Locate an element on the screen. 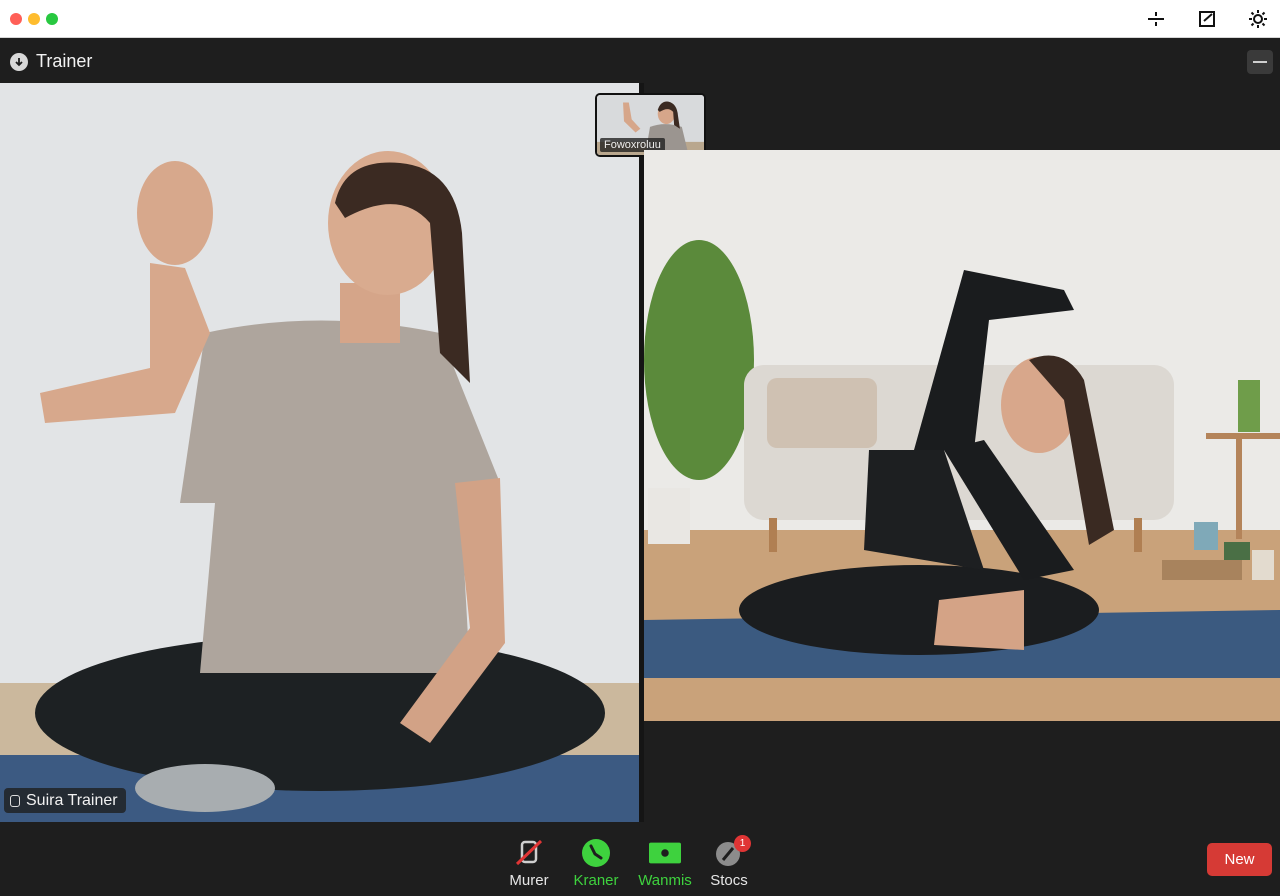  app-title: Trainer is located at coordinates (64, 61).